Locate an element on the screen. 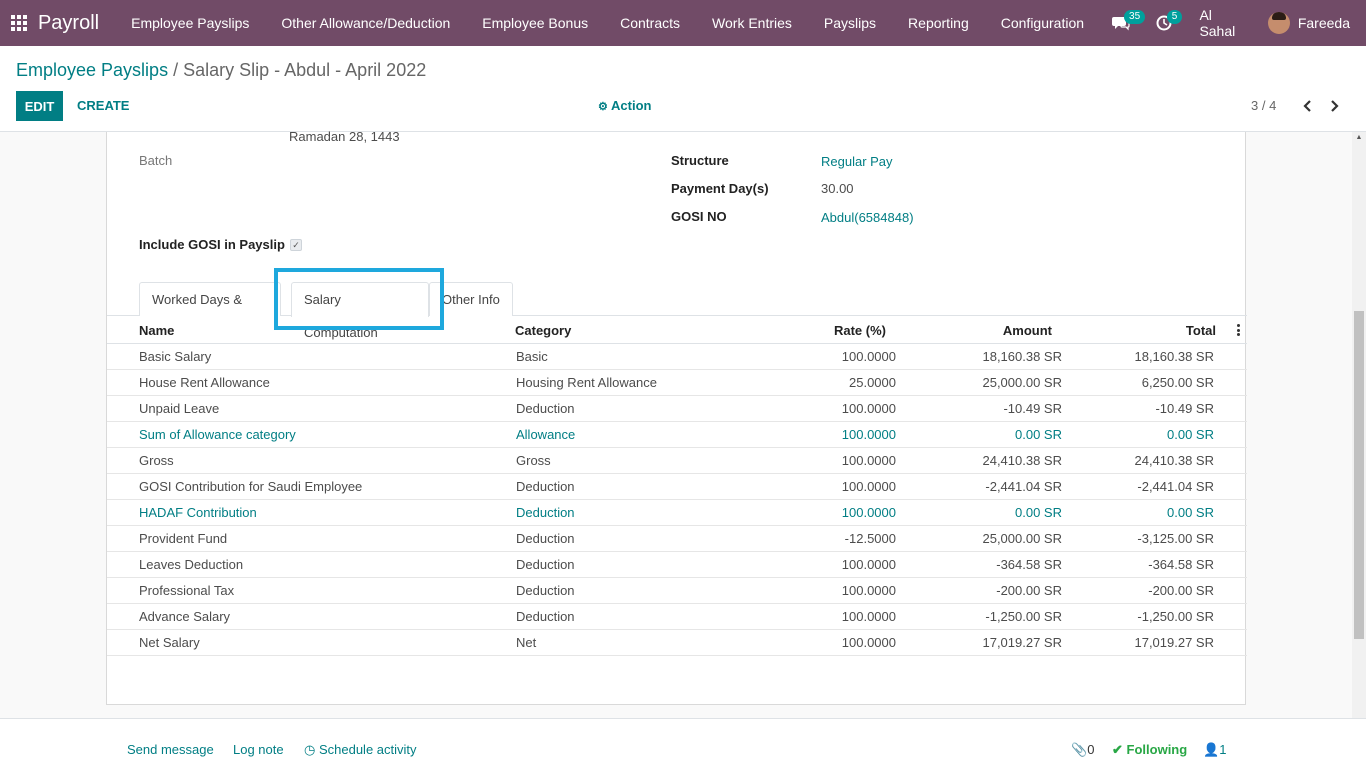  payslip-date: Ramadan 28, 1443 is located at coordinates (344, 136).